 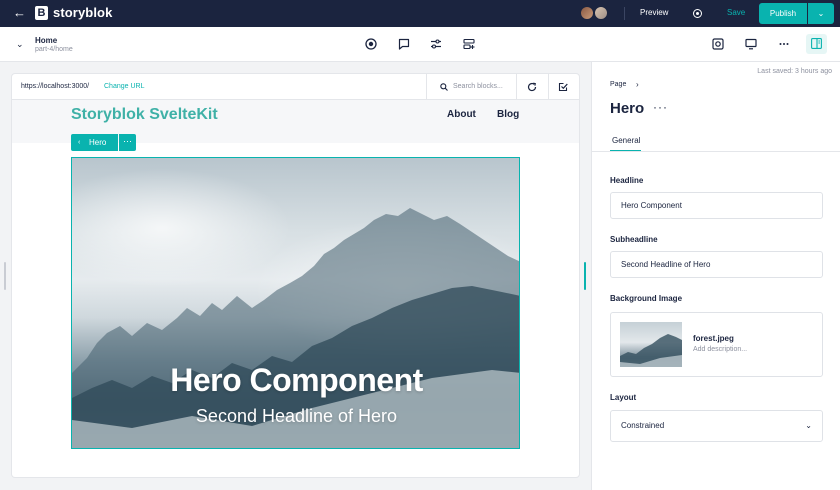 I want to click on asset-filename: forest.jpeg, so click(x=713, y=338).